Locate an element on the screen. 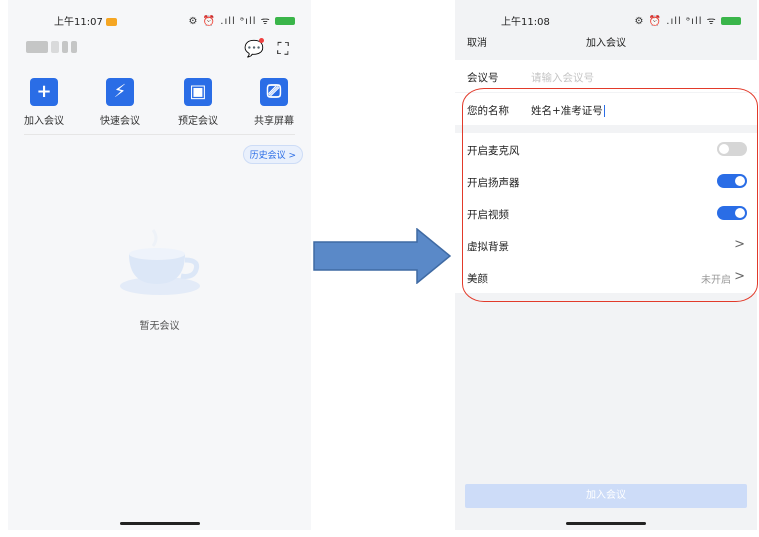 The height and width of the screenshot is (537, 759). beauty-status: 未开启 is located at coordinates (716, 280).